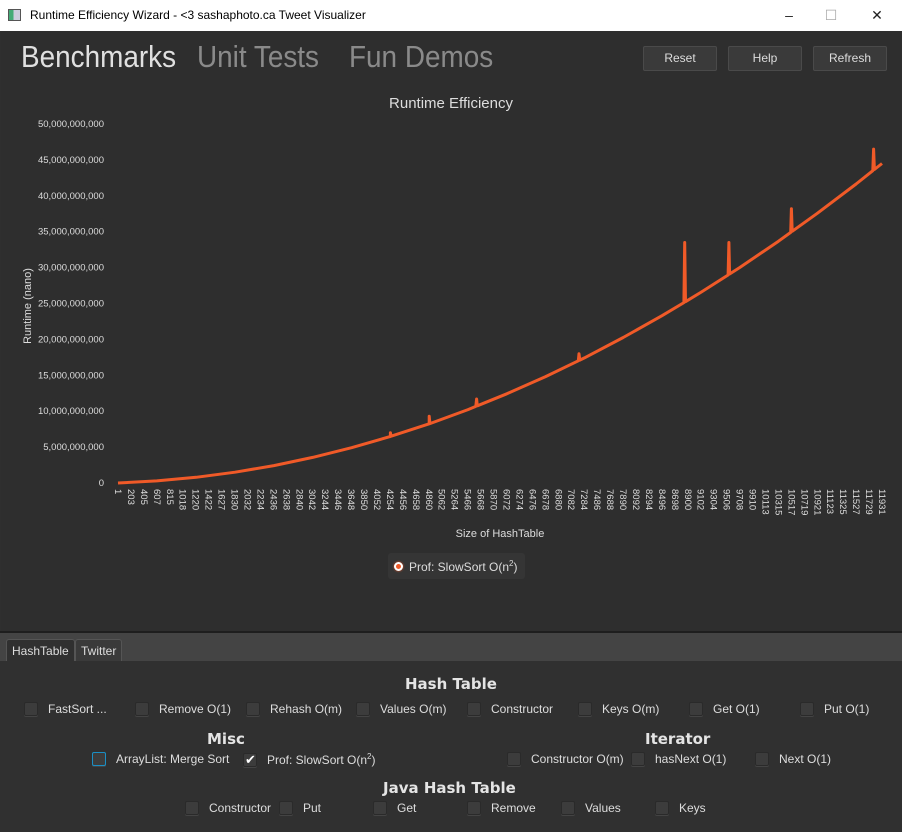 Image resolution: width=902 pixels, height=832 pixels. I want to click on checkbox-label: Remove, so click(513, 808).